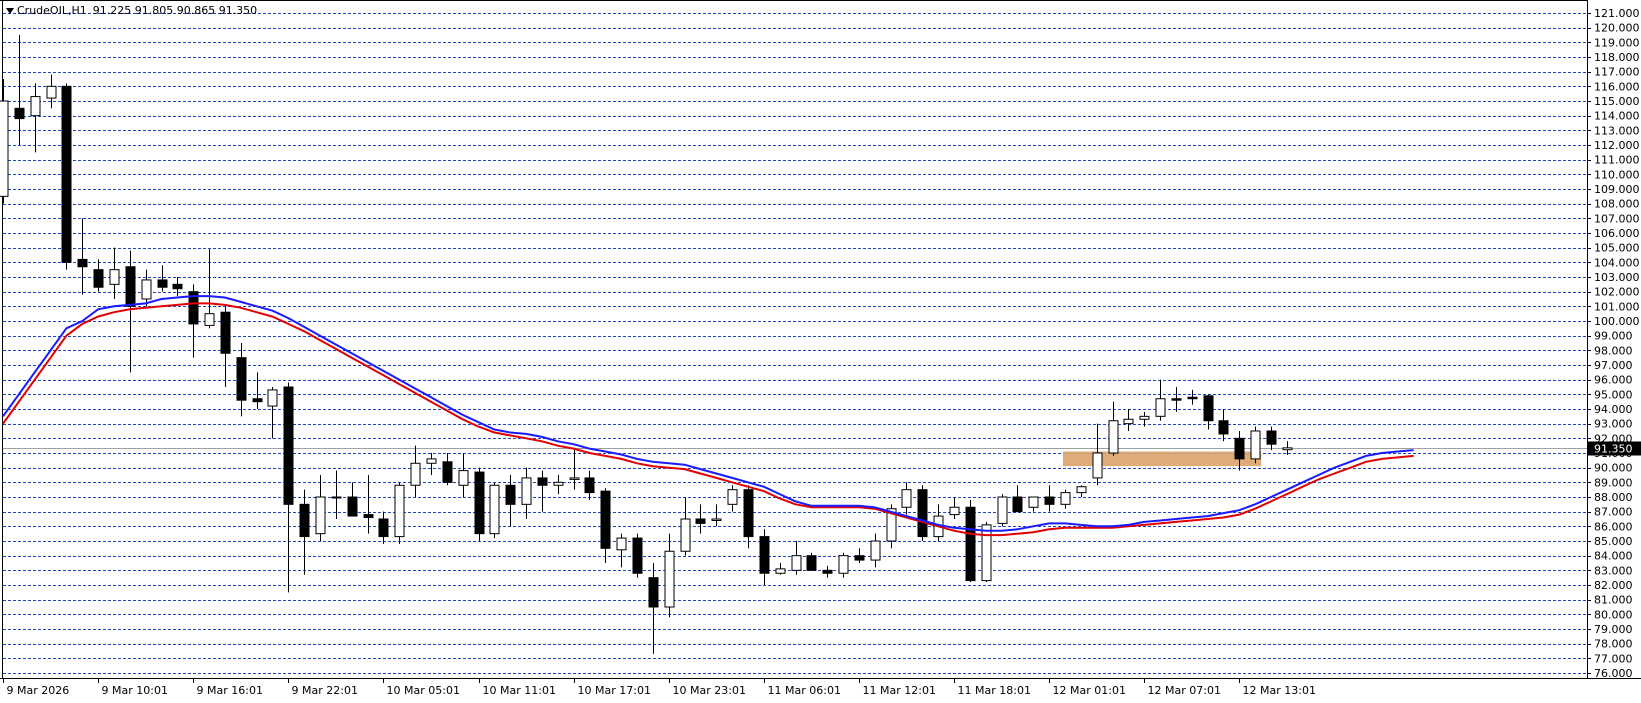 This screenshot has width=1641, height=703. Describe the element at coordinates (1613, 556) in the screenshot. I see `y-tick-label: 84.000` at that location.